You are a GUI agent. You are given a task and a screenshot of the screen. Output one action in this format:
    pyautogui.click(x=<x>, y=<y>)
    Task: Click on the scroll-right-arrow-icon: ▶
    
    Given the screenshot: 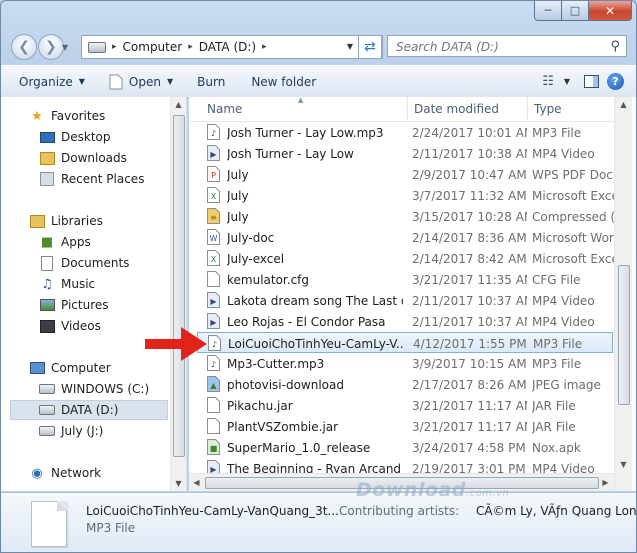 What is the action you would take?
    pyautogui.click(x=605, y=482)
    